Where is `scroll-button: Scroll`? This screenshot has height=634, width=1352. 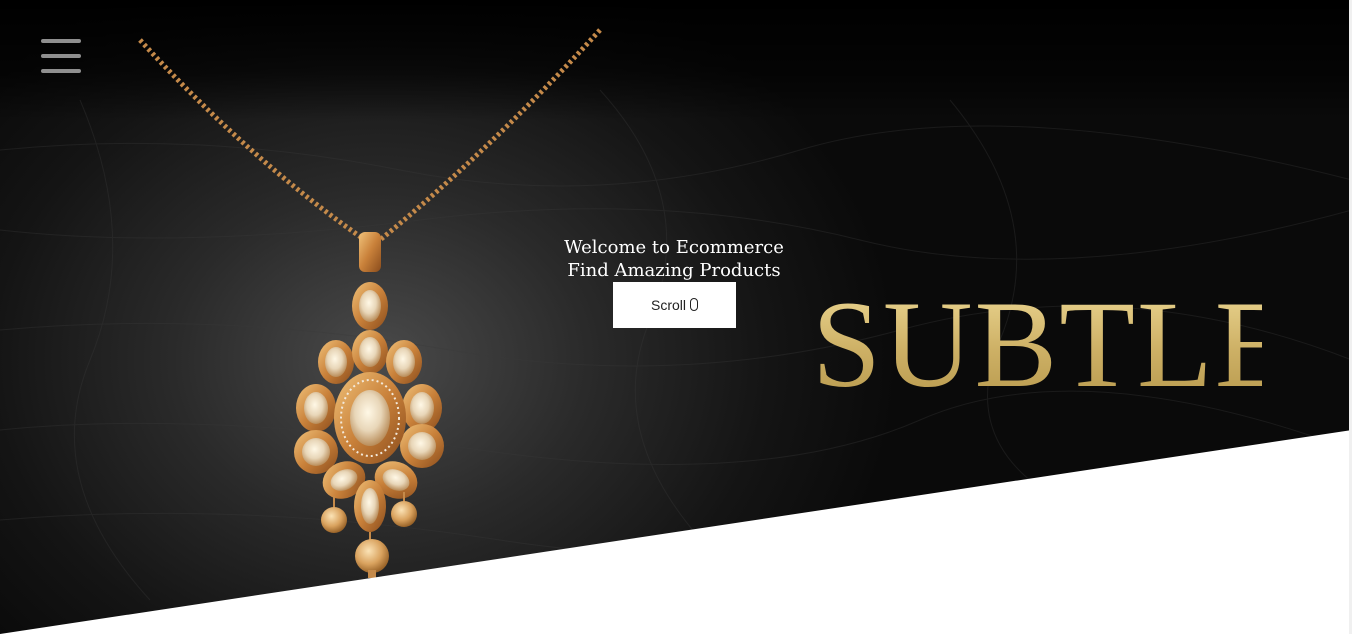 scroll-button: Scroll is located at coordinates (674, 305).